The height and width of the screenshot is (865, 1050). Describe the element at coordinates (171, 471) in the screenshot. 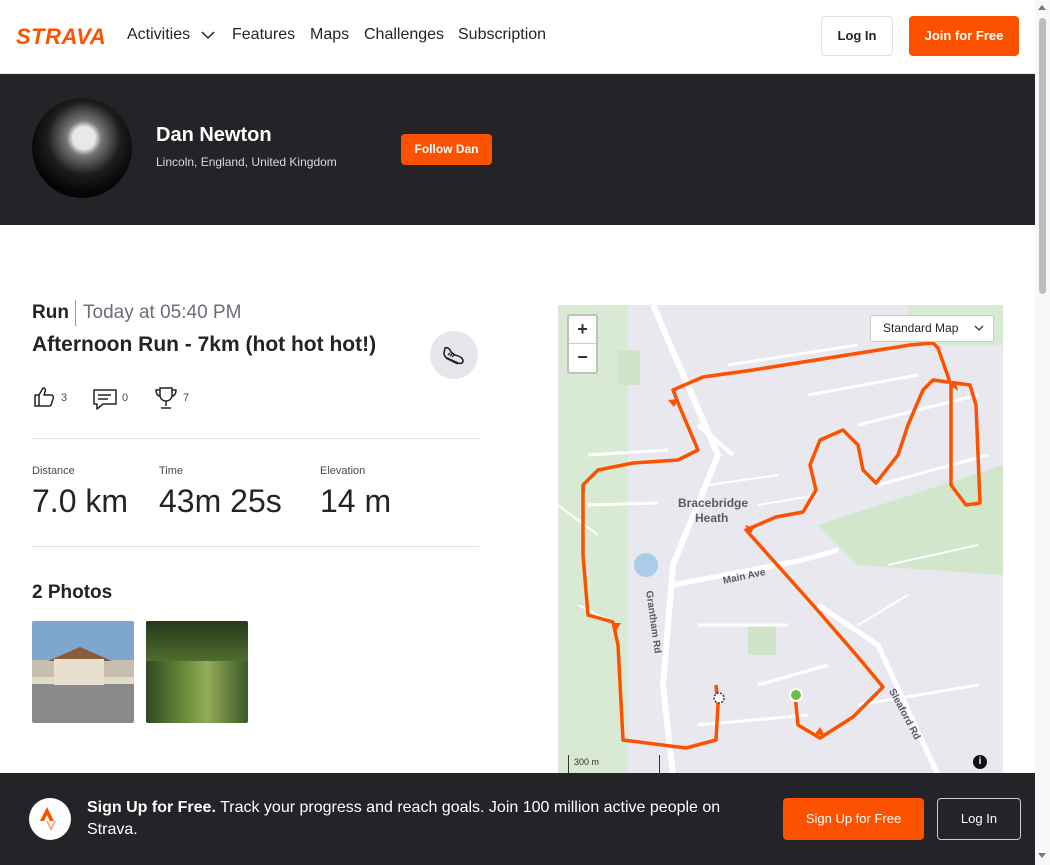

I see `time-label: Time` at that location.